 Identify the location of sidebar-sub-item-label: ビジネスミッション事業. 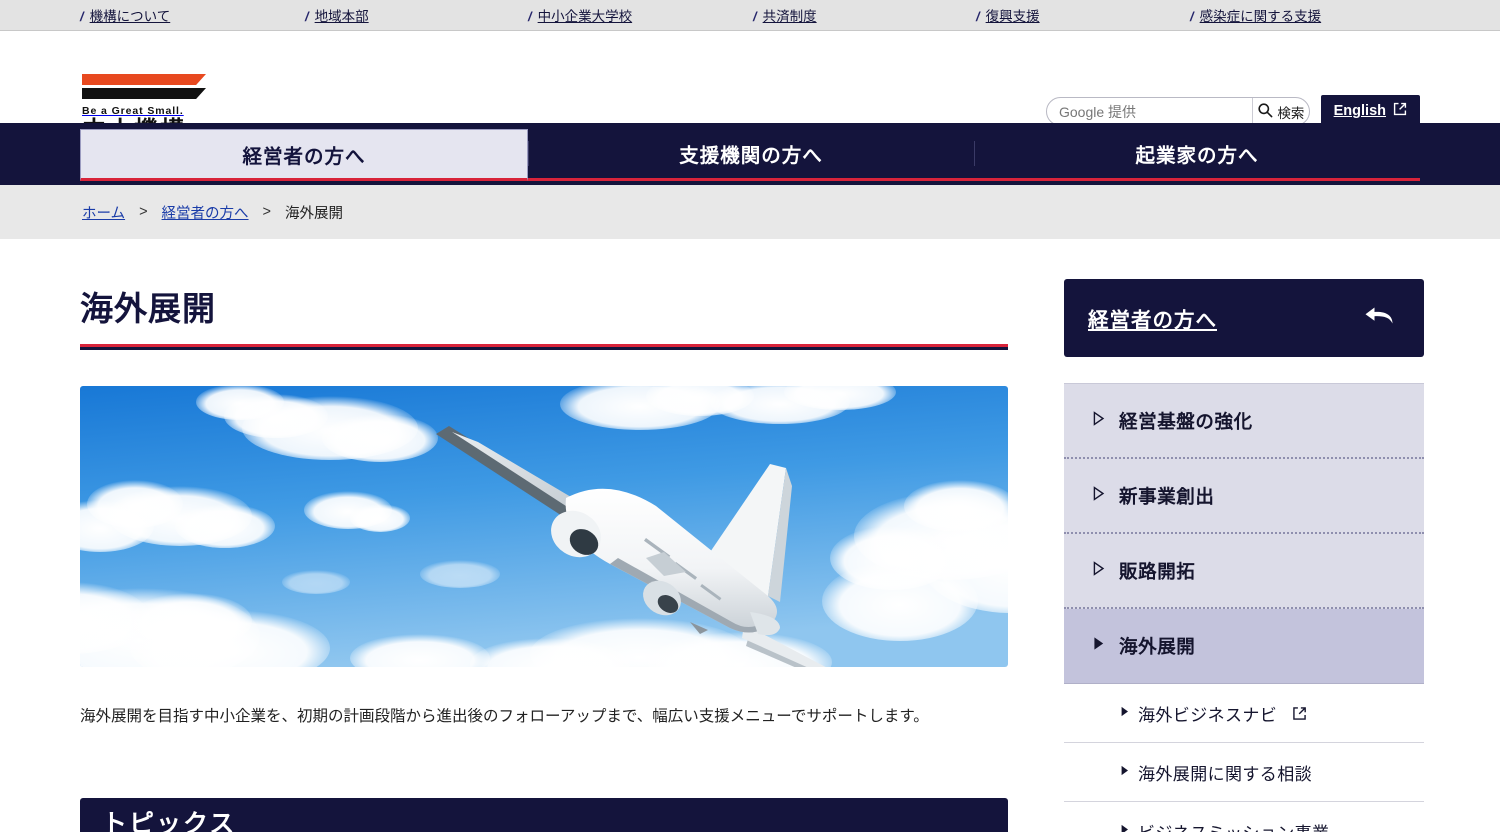
(1233, 825).